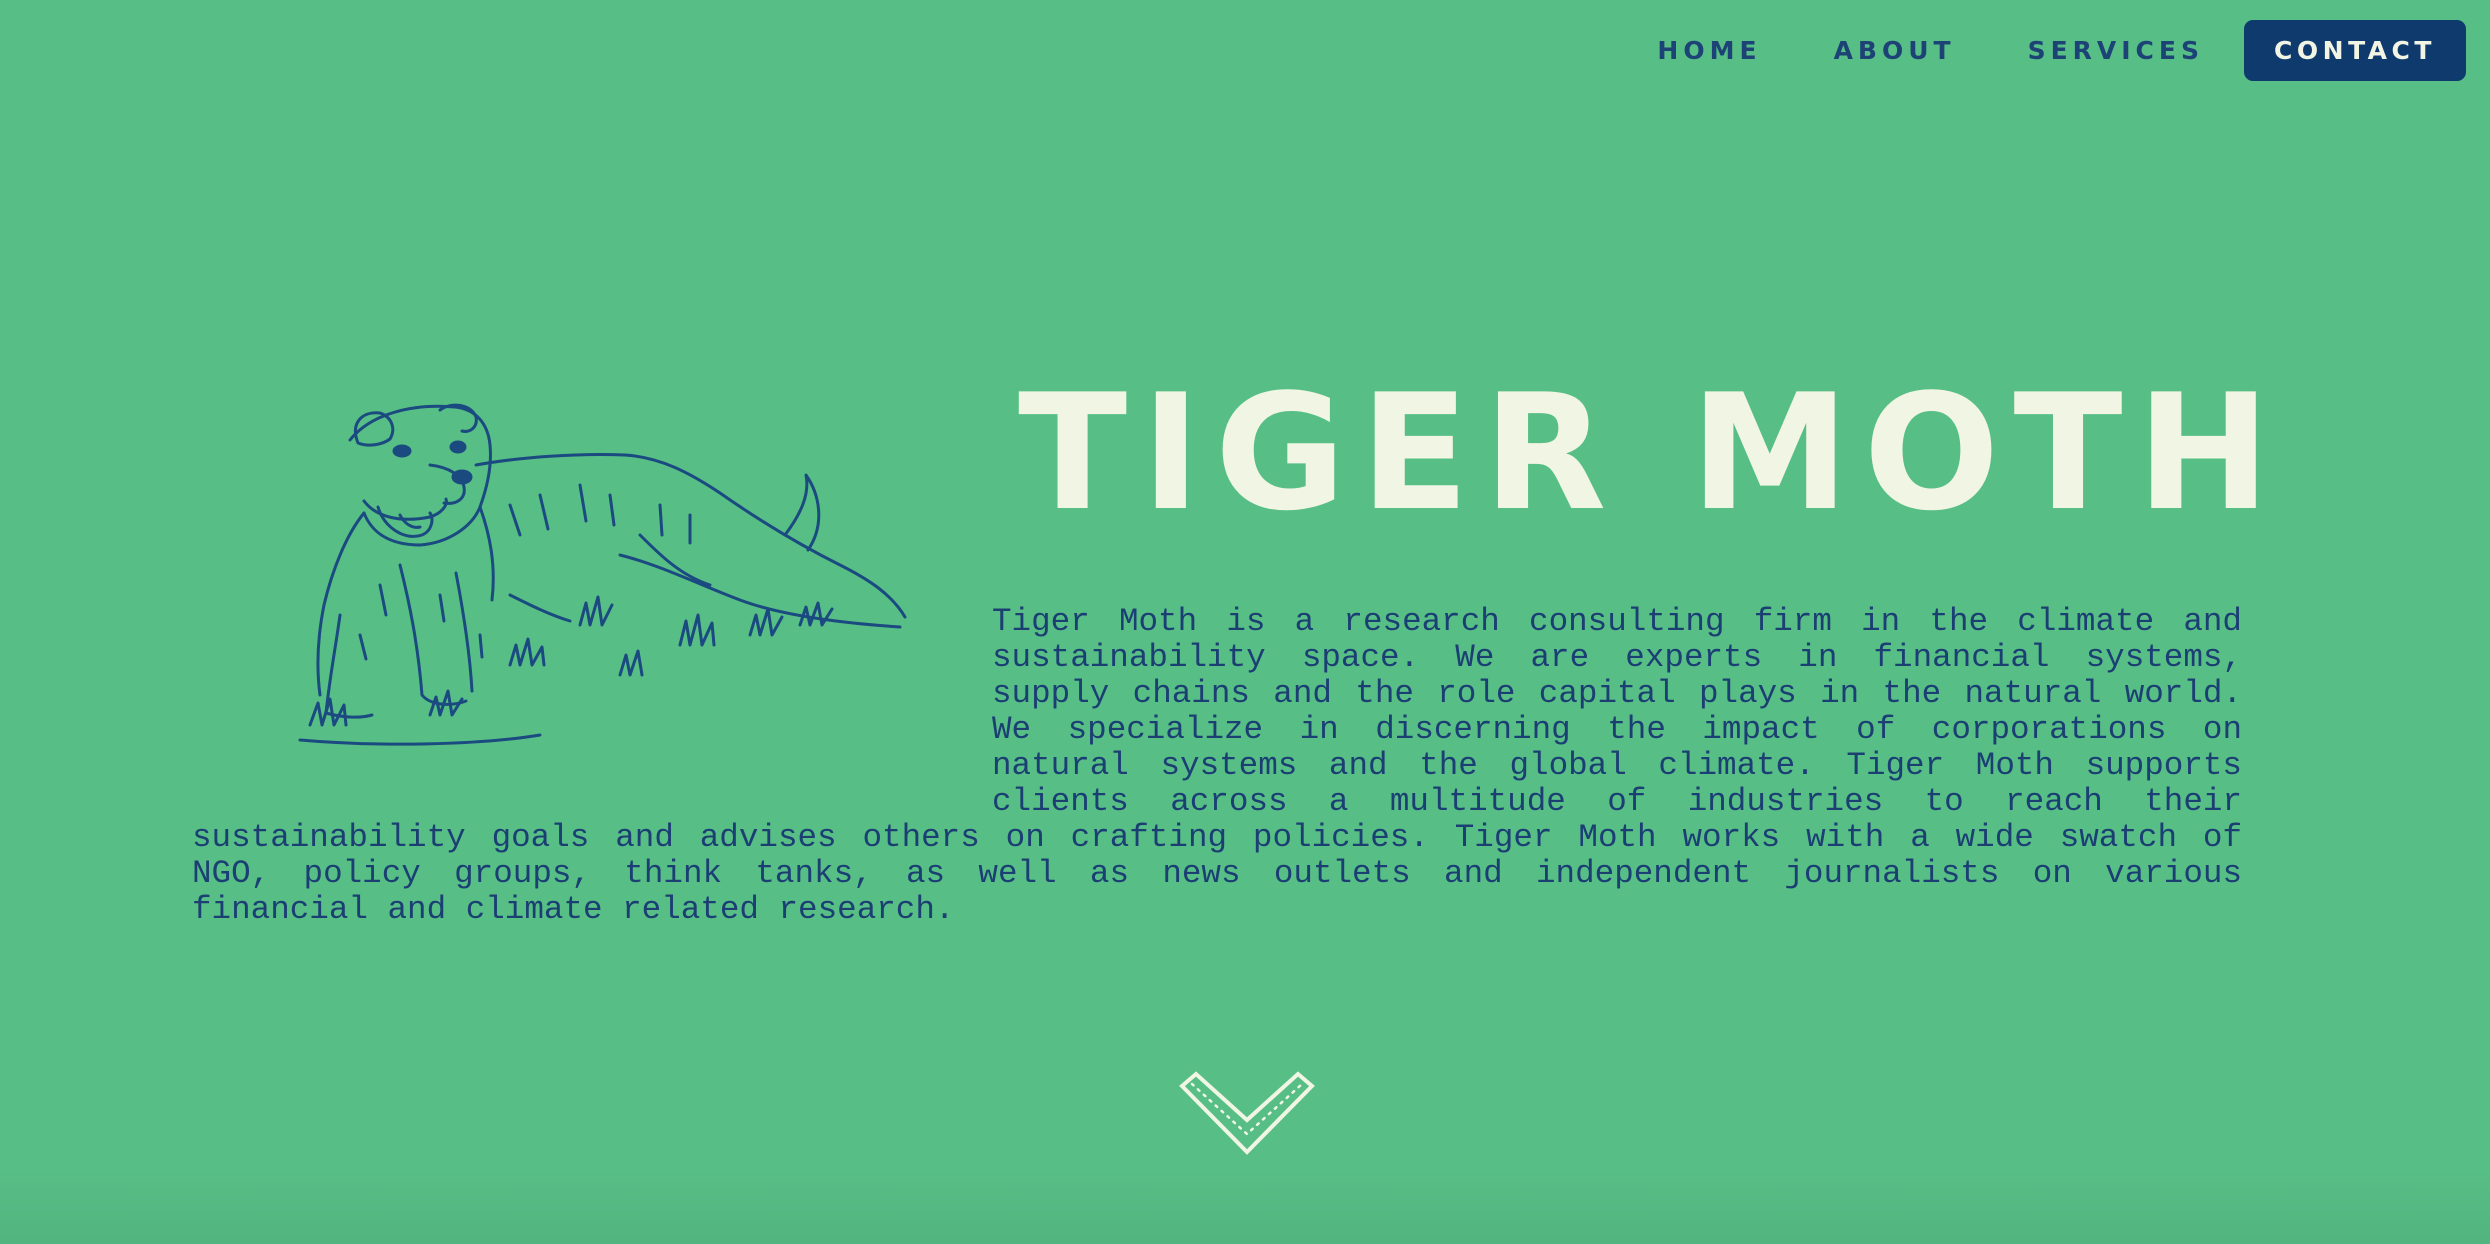 The height and width of the screenshot is (1244, 2490). Describe the element at coordinates (592, 712) in the screenshot. I see `illustration-spacer` at that location.